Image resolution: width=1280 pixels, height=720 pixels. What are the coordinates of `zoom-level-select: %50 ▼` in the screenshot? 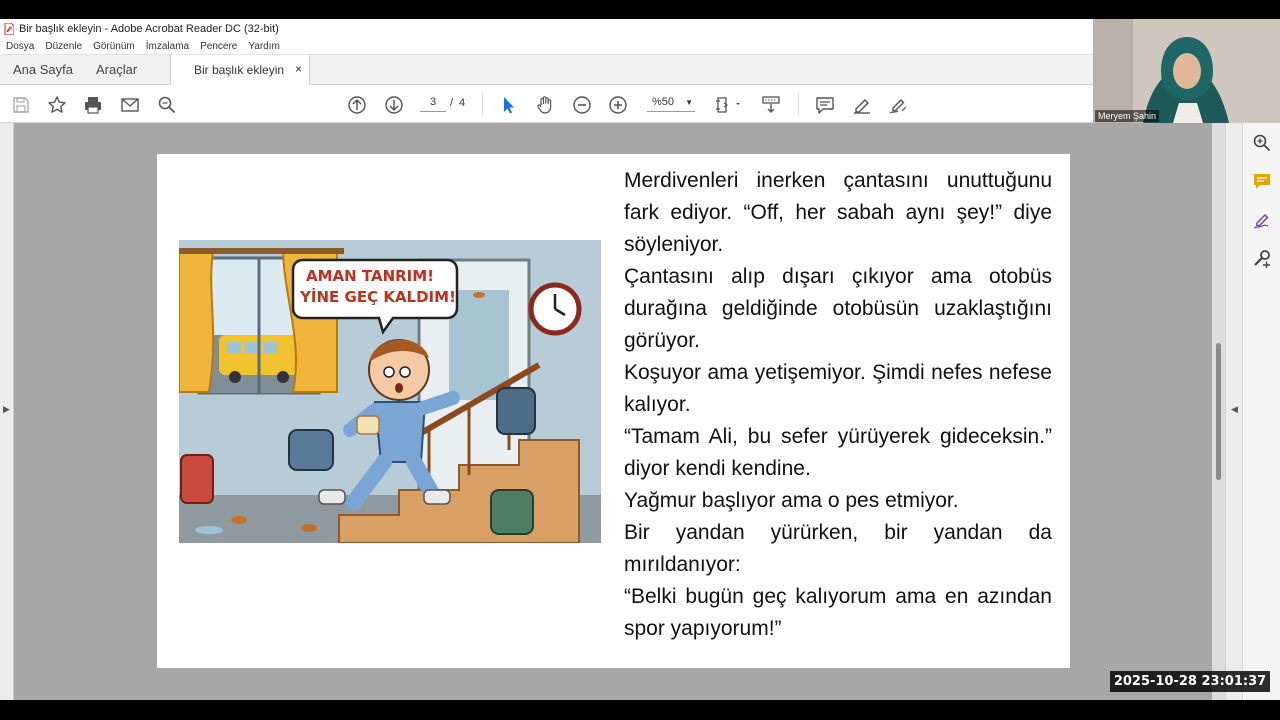 It's located at (671, 104).